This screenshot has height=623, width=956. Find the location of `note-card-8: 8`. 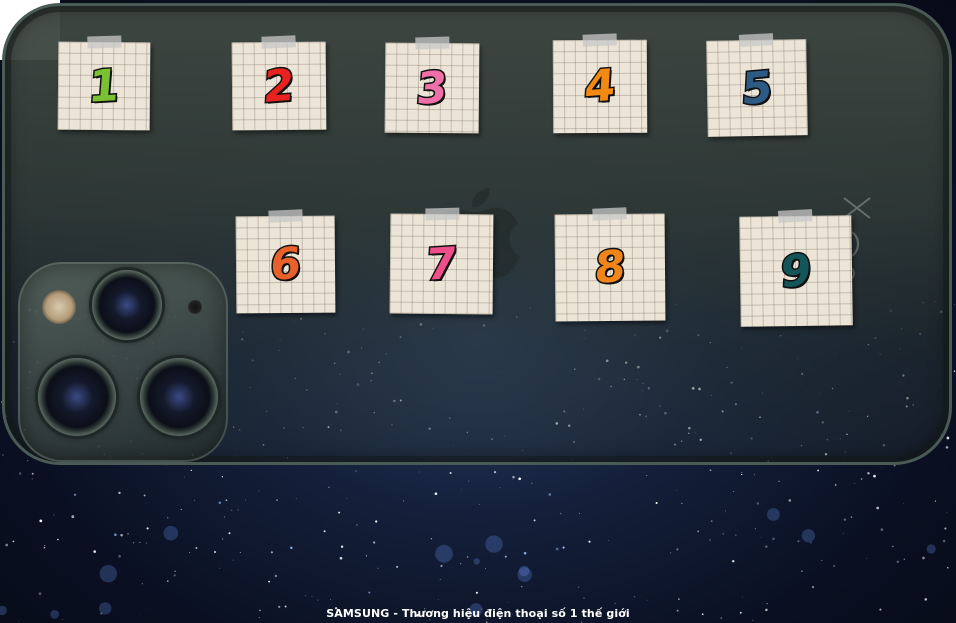

note-card-8: 8 is located at coordinates (610, 264).